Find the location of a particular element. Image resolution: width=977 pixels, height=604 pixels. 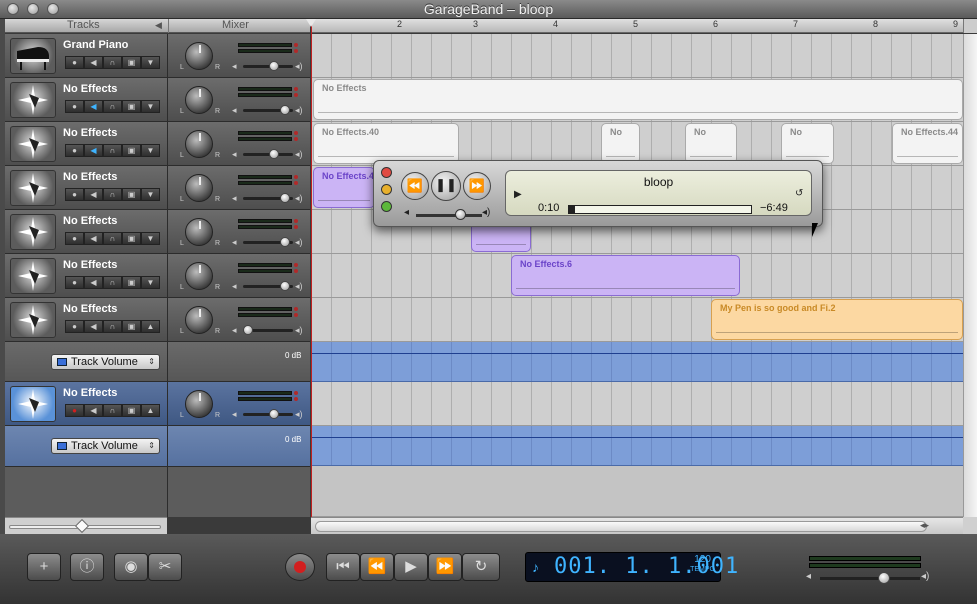

player-volume-thumb is located at coordinates (460, 214).